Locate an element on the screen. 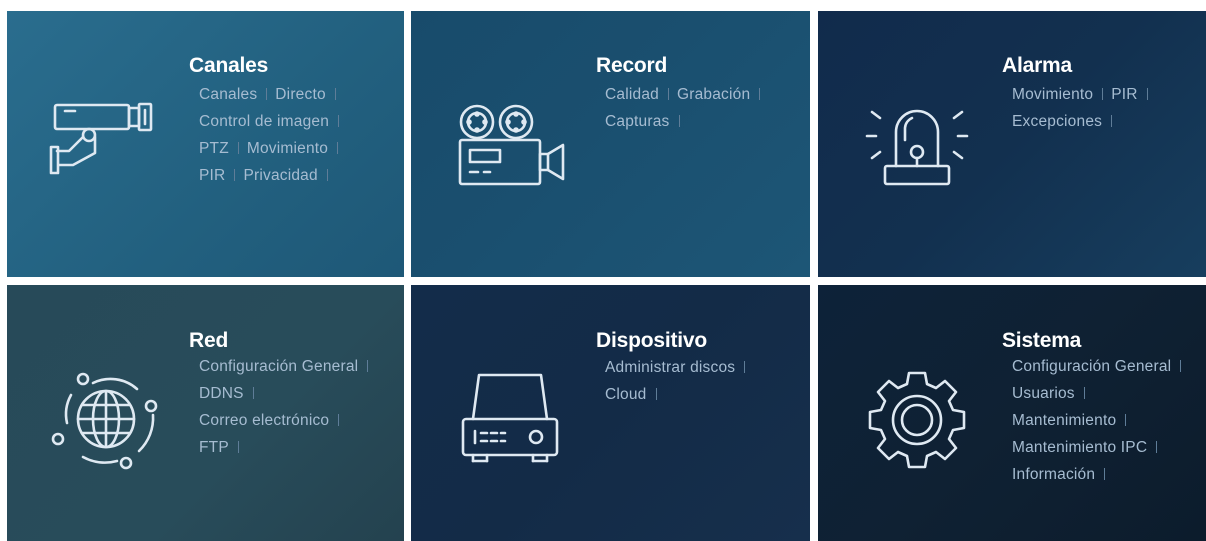  tile-title: Red is located at coordinates (209, 340).